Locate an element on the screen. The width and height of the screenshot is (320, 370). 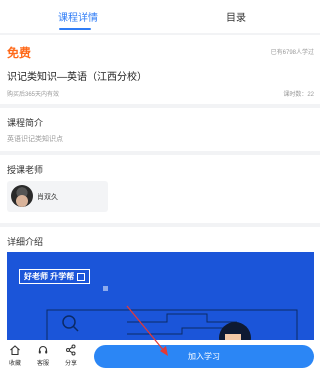
price-label: 免费 is located at coordinates (19, 53).